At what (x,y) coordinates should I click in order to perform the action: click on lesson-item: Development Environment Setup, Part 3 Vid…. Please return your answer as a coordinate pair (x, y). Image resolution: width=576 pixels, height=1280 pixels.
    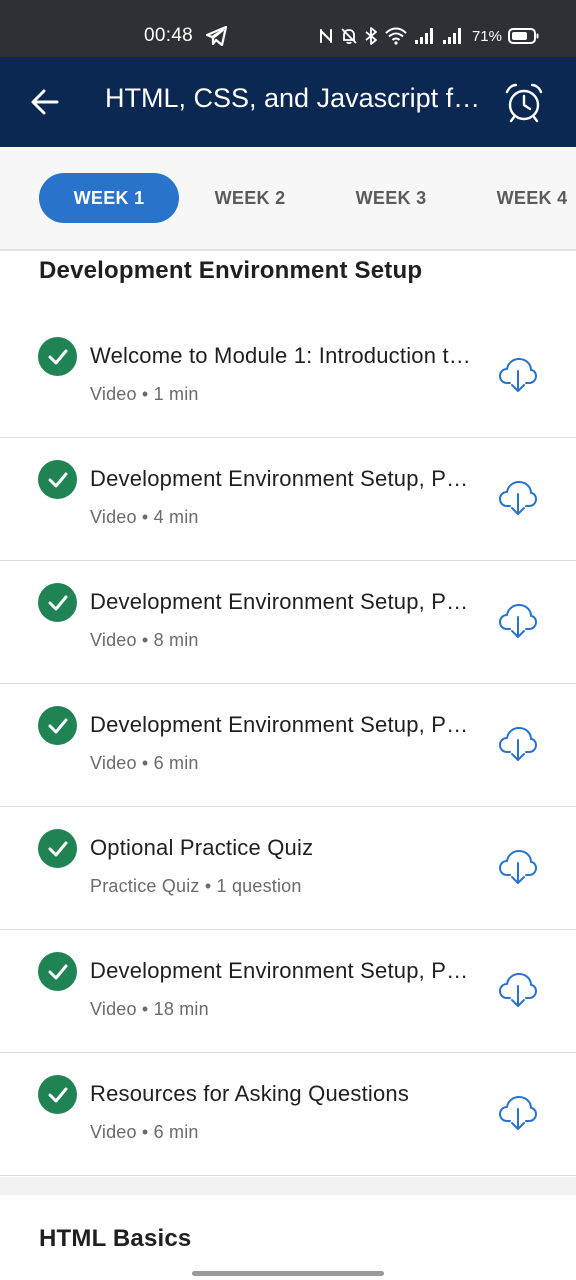
    Looking at the image, I should click on (288, 745).